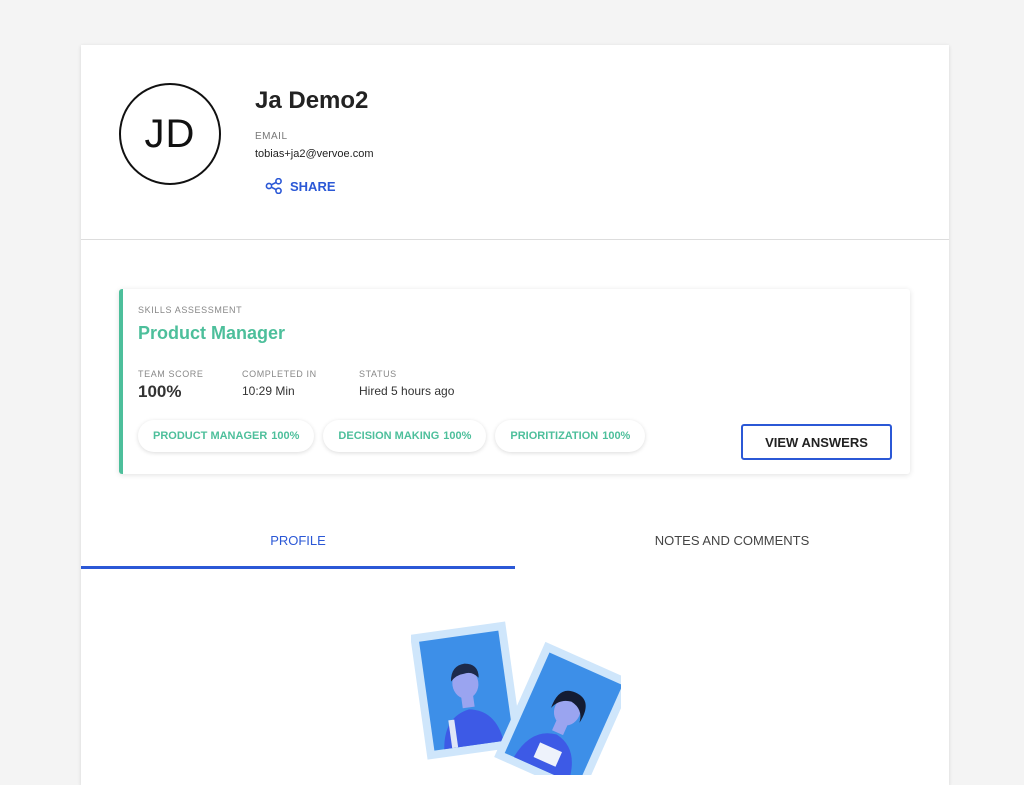 The width and height of the screenshot is (1024, 785). What do you see at coordinates (816, 442) in the screenshot?
I see `view-answers-button: VIEW ANSWERS` at bounding box center [816, 442].